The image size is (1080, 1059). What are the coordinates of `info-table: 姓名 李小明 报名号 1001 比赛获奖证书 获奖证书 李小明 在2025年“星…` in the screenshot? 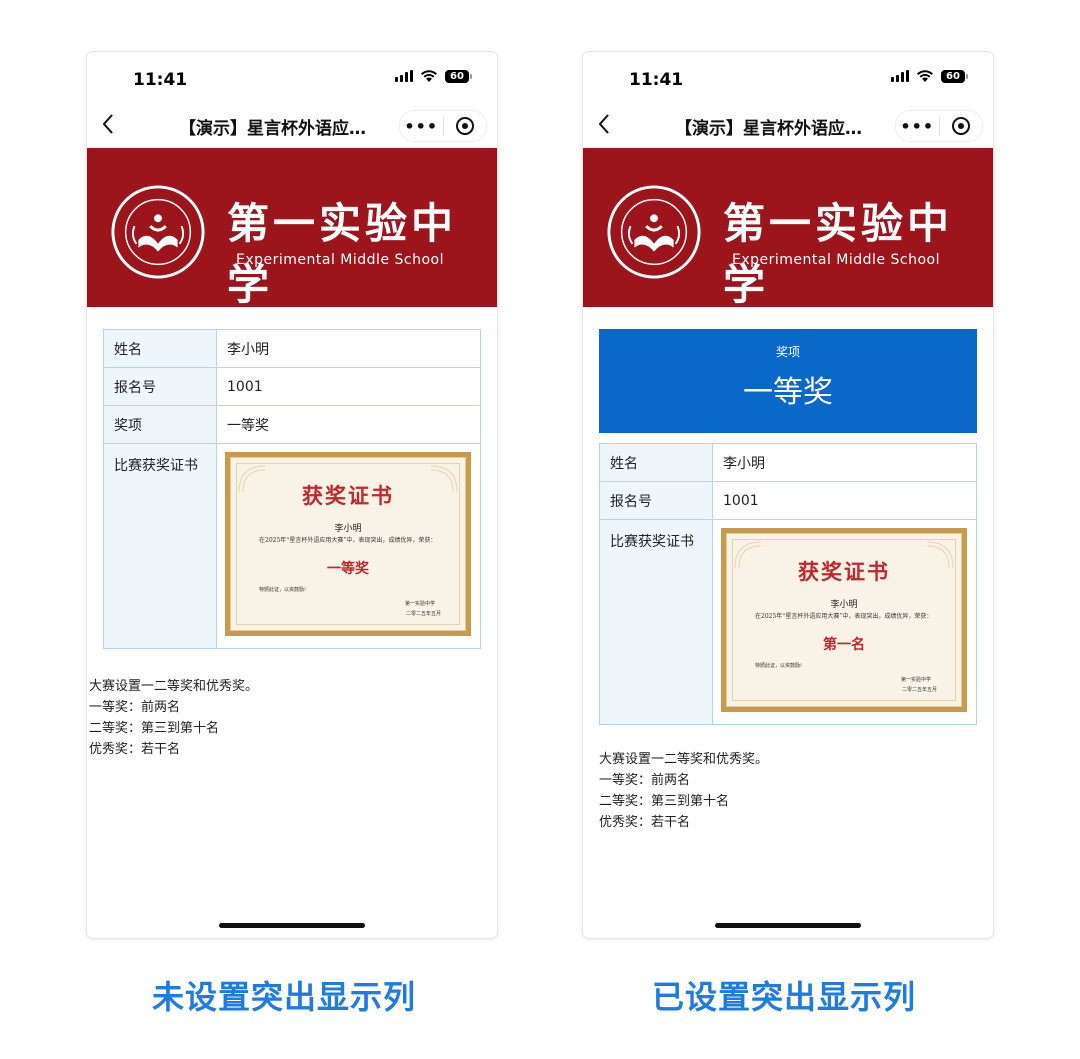 It's located at (788, 584).